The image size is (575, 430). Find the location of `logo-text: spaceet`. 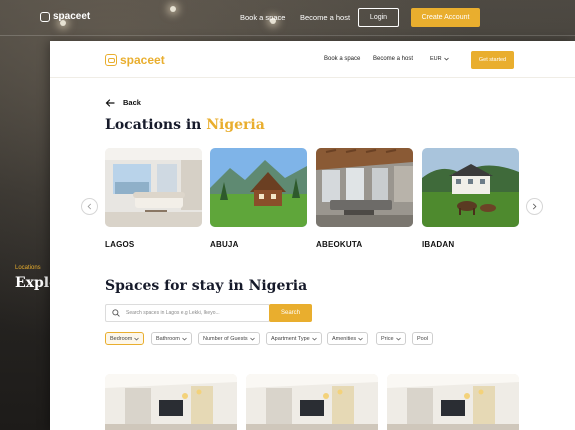

logo-text: spaceet is located at coordinates (142, 60).